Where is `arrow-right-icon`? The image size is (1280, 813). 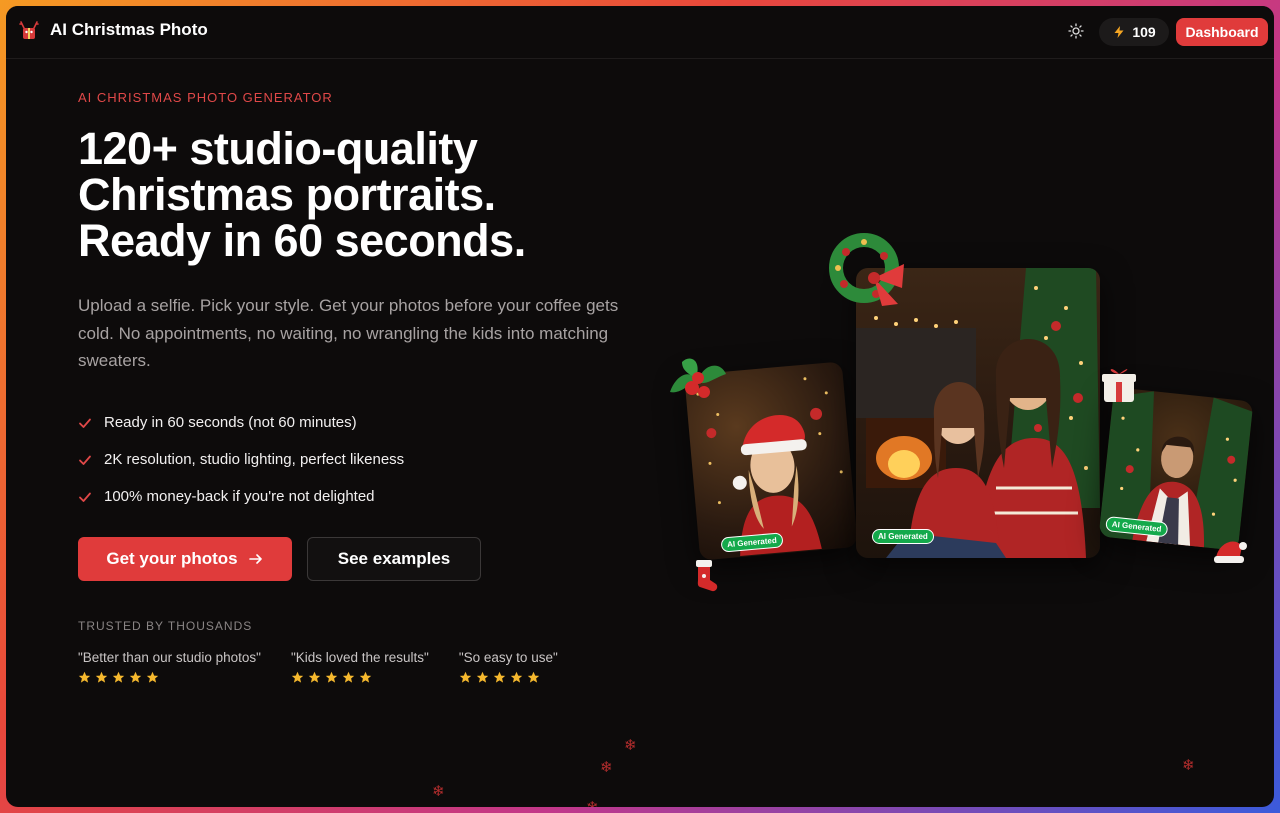
arrow-right-icon is located at coordinates (255, 559).